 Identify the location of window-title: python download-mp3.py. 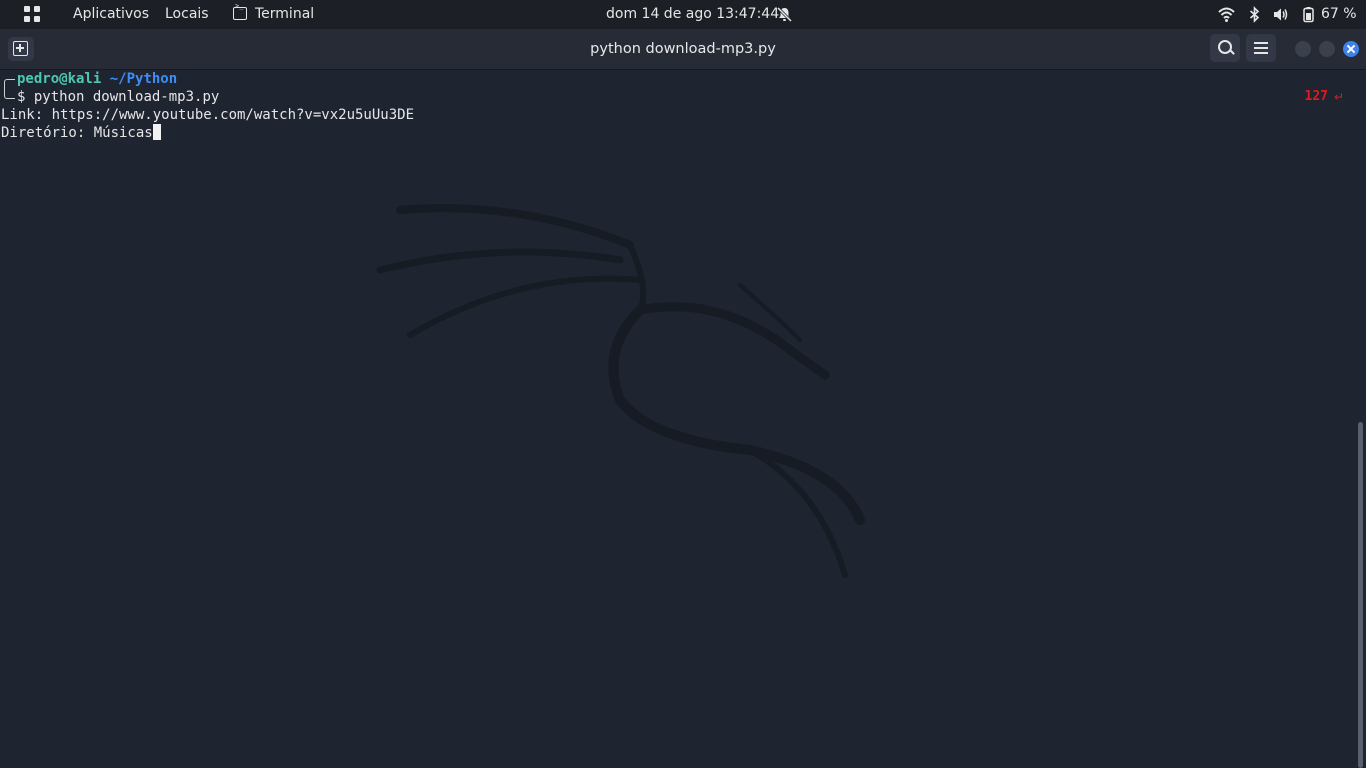
(683, 49).